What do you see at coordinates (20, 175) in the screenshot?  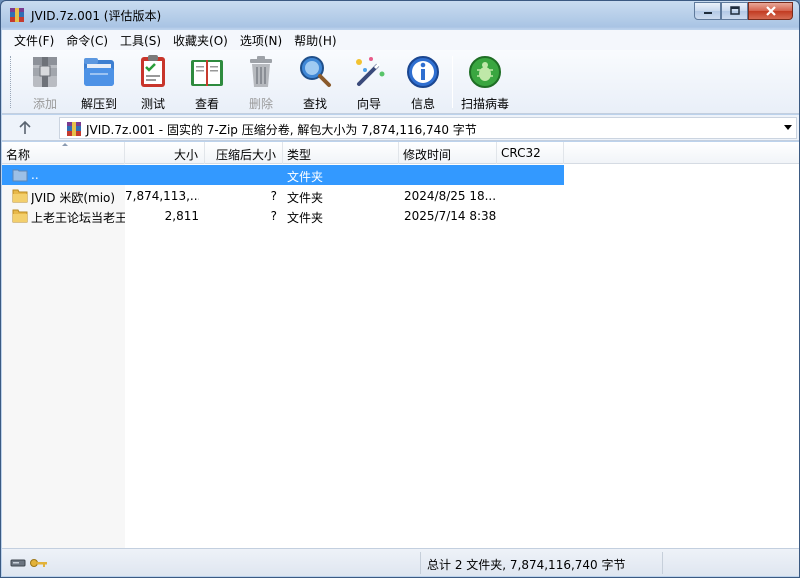 I see `parent-folder-icon` at bounding box center [20, 175].